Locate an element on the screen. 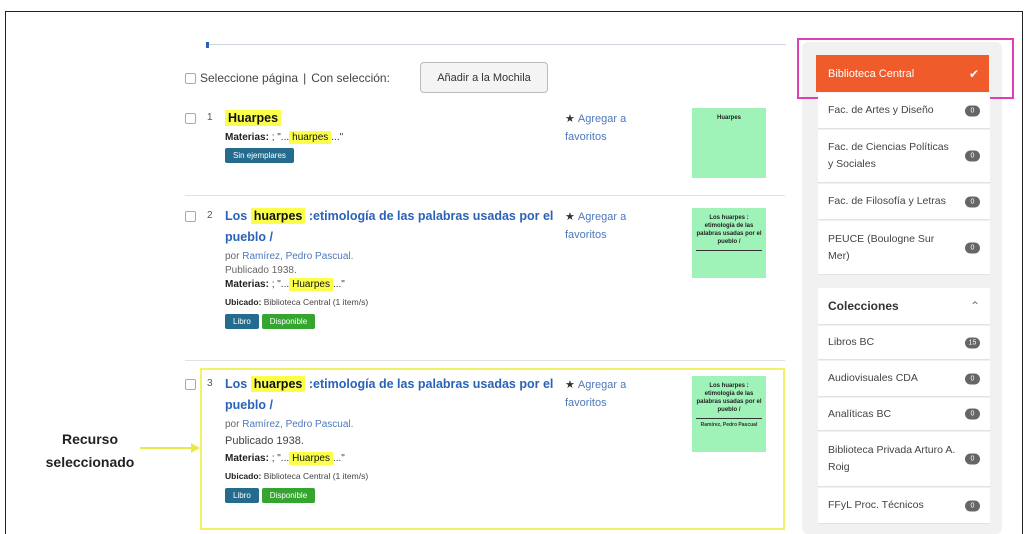 The image size is (1027, 534). library-facet-item: Fac. de Ciencias Políticas y Sociales 0 is located at coordinates (904, 156).